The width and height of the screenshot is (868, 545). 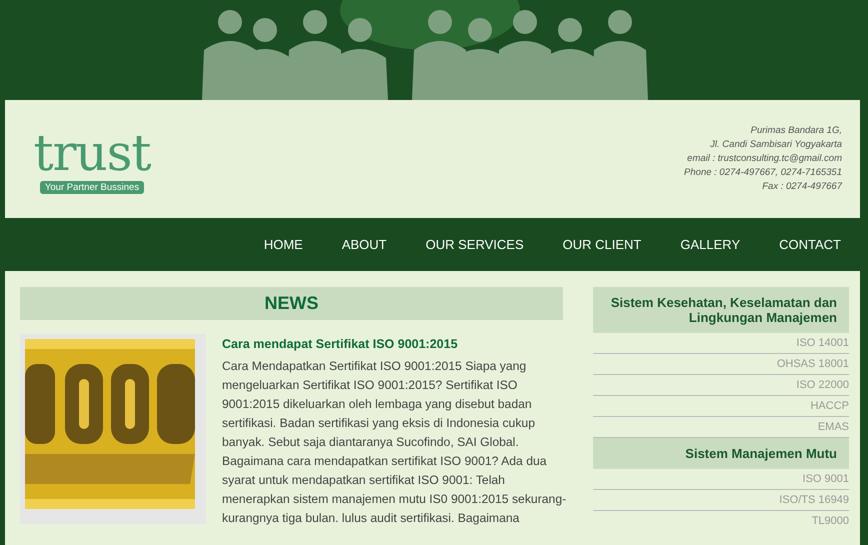 I want to click on nav-link: OUR SERVICES, so click(x=475, y=244).